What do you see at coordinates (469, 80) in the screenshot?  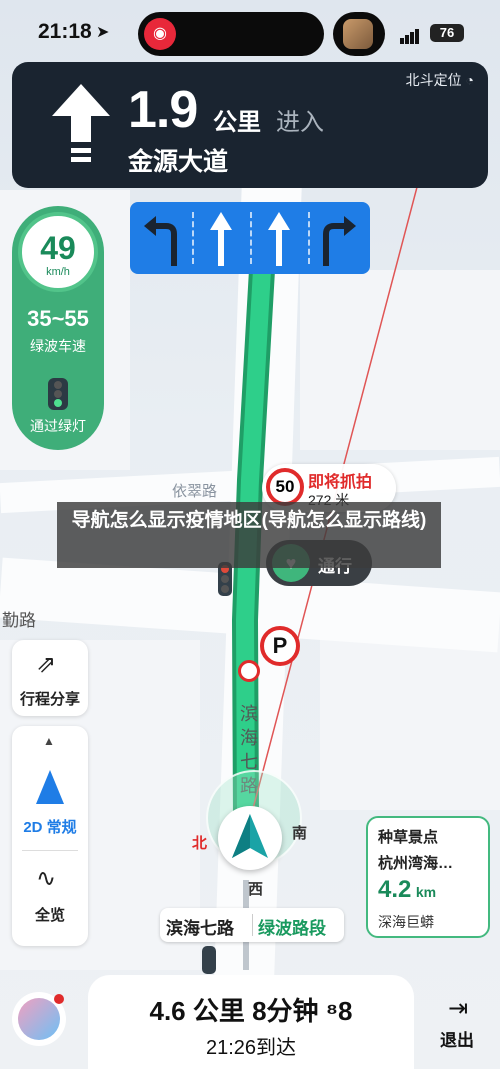 I see `satellite-icon: ◔` at bounding box center [469, 80].